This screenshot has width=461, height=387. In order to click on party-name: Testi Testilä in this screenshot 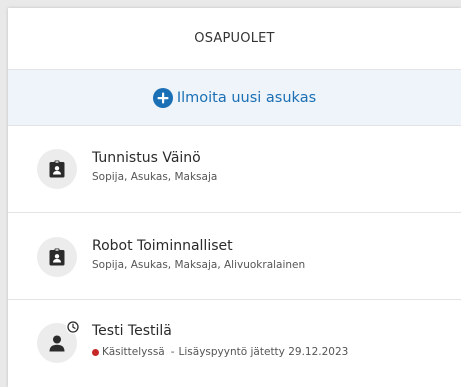, I will do `click(132, 331)`.